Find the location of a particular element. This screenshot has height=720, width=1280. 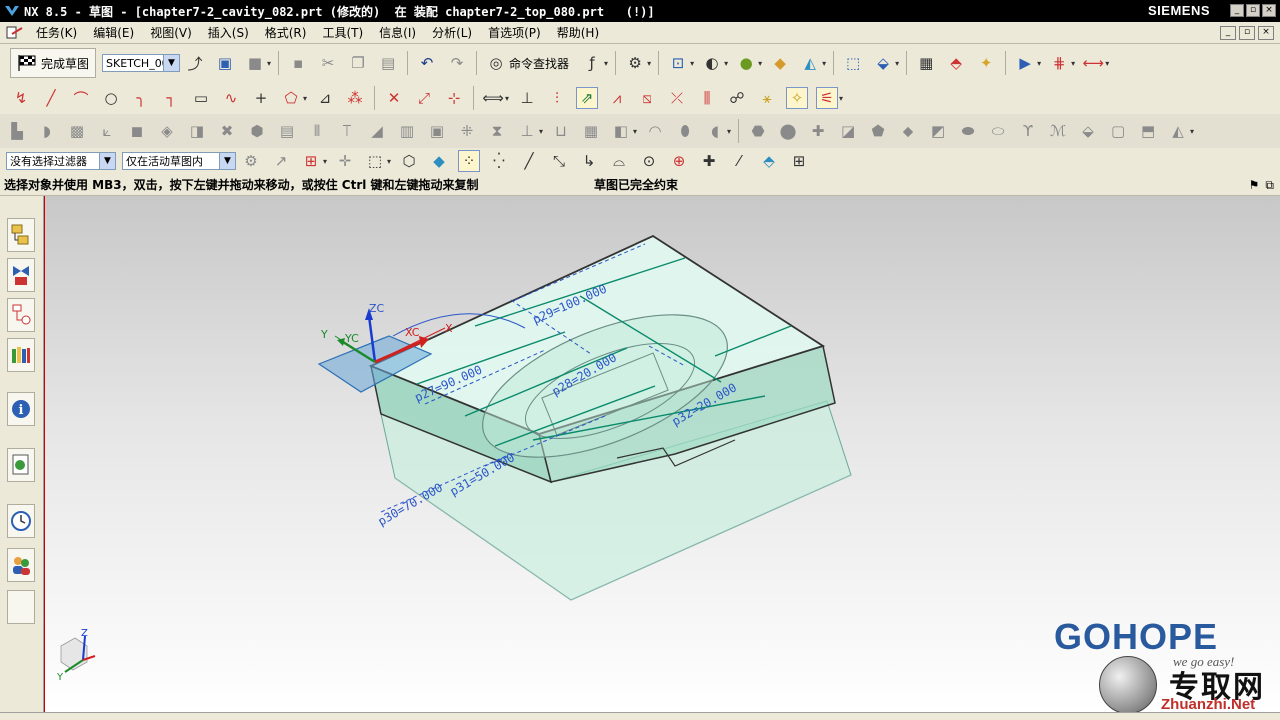

point-icon: + is located at coordinates (261, 98).